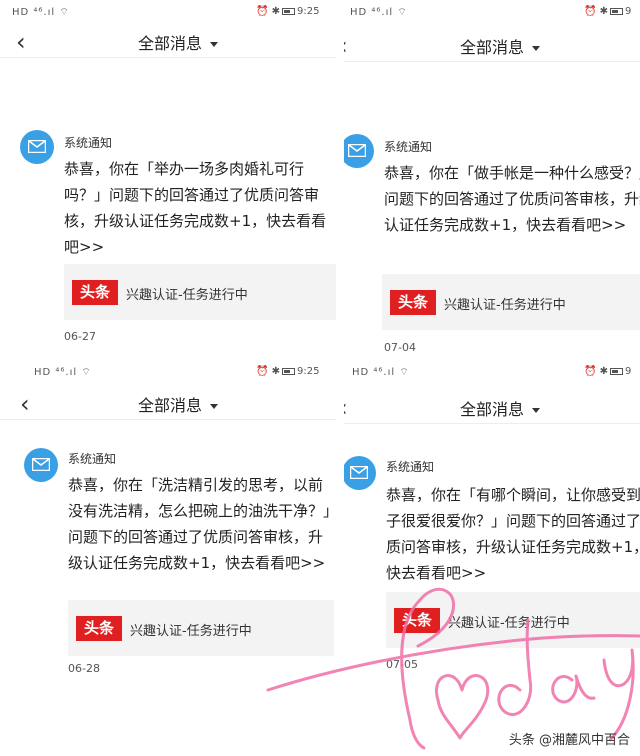  I want to click on message-date: 06-28, so click(84, 668).